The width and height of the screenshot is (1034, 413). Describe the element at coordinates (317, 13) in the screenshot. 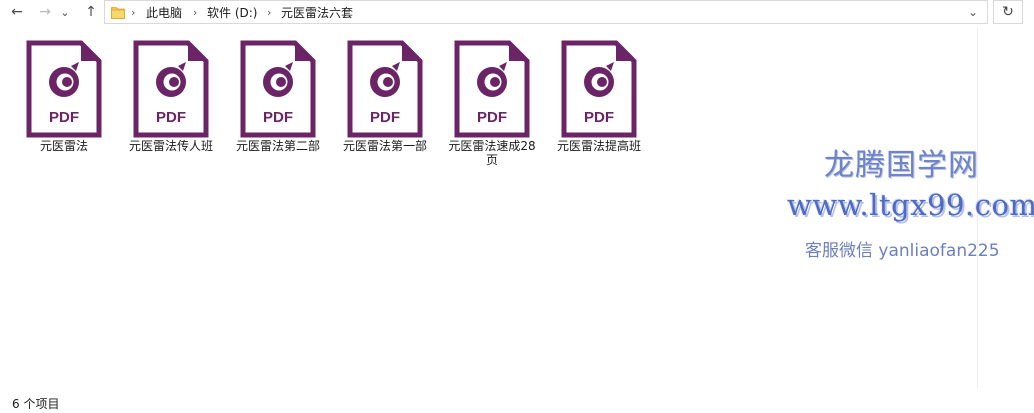

I see `breadcrumb-current-folder: 元医雷法六套` at that location.